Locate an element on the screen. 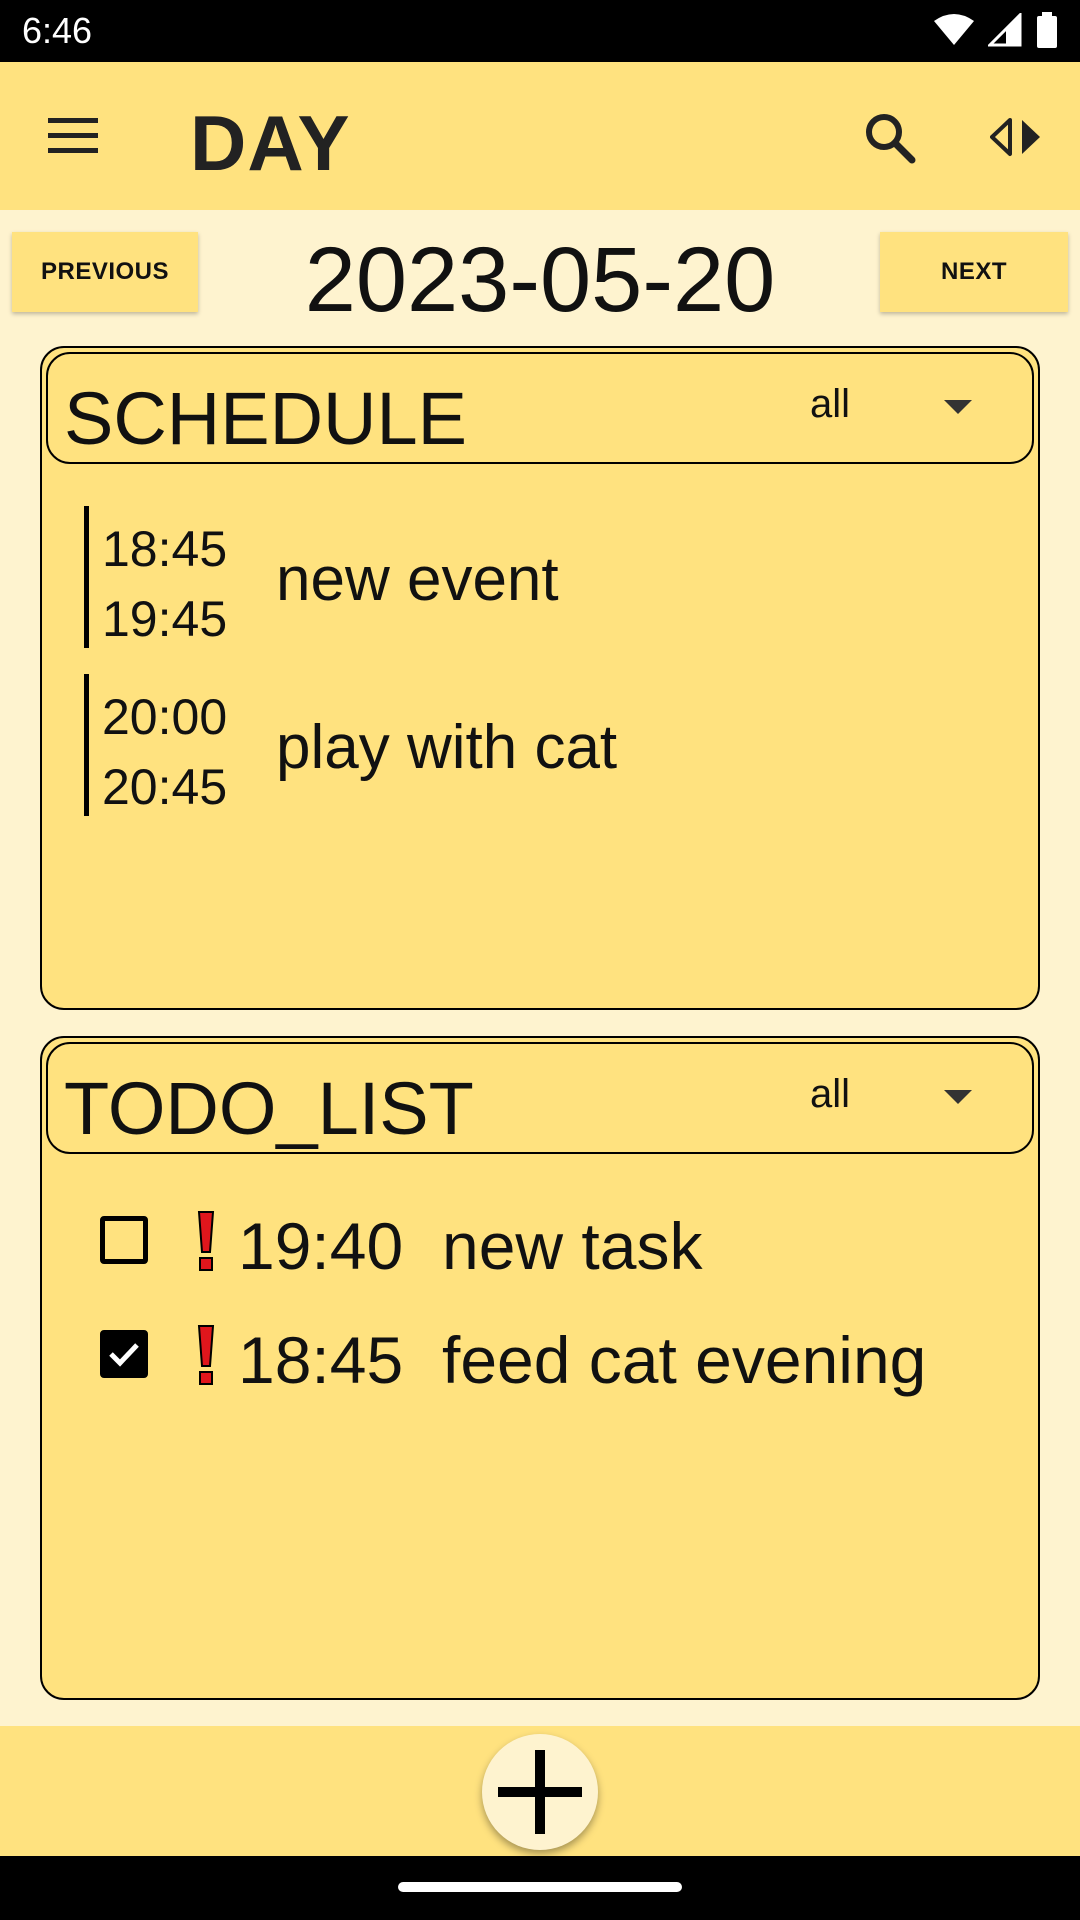 This screenshot has height=1920, width=1080. event-name: new event is located at coordinates (417, 579).